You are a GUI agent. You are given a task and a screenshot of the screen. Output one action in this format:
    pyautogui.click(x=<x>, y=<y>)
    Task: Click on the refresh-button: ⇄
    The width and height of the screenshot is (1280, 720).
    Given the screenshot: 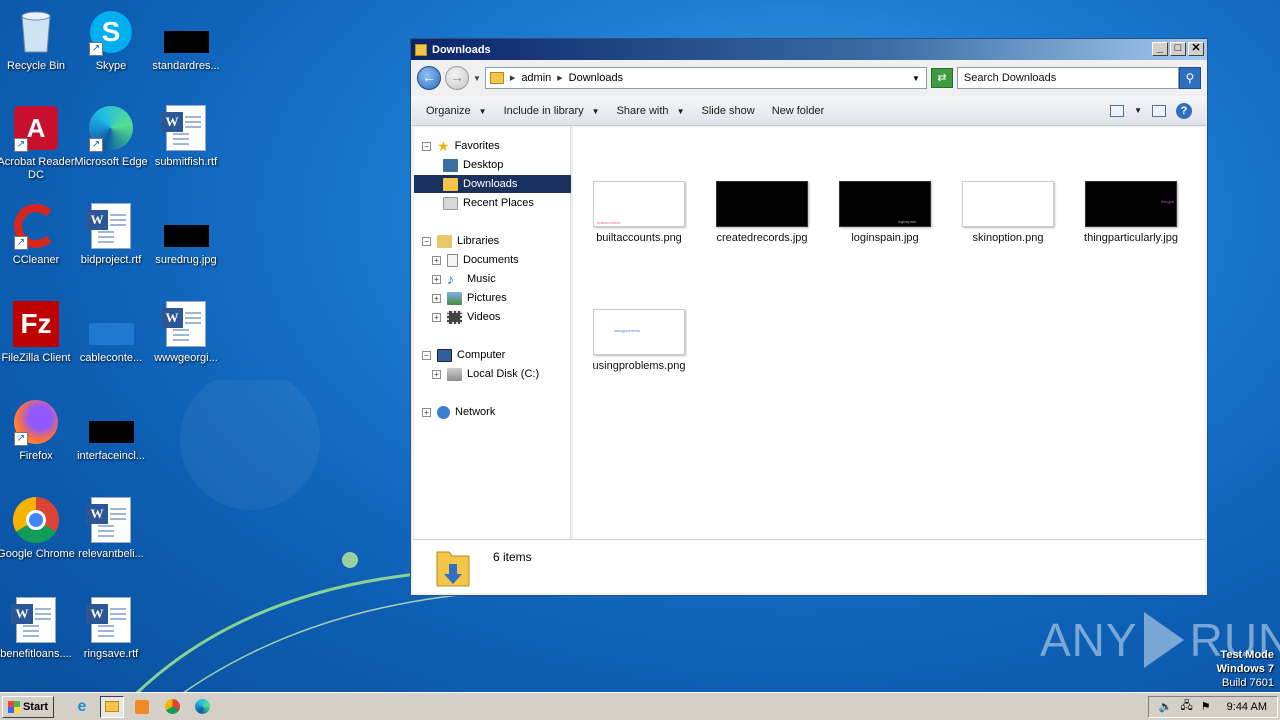 What is the action you would take?
    pyautogui.click(x=941, y=78)
    